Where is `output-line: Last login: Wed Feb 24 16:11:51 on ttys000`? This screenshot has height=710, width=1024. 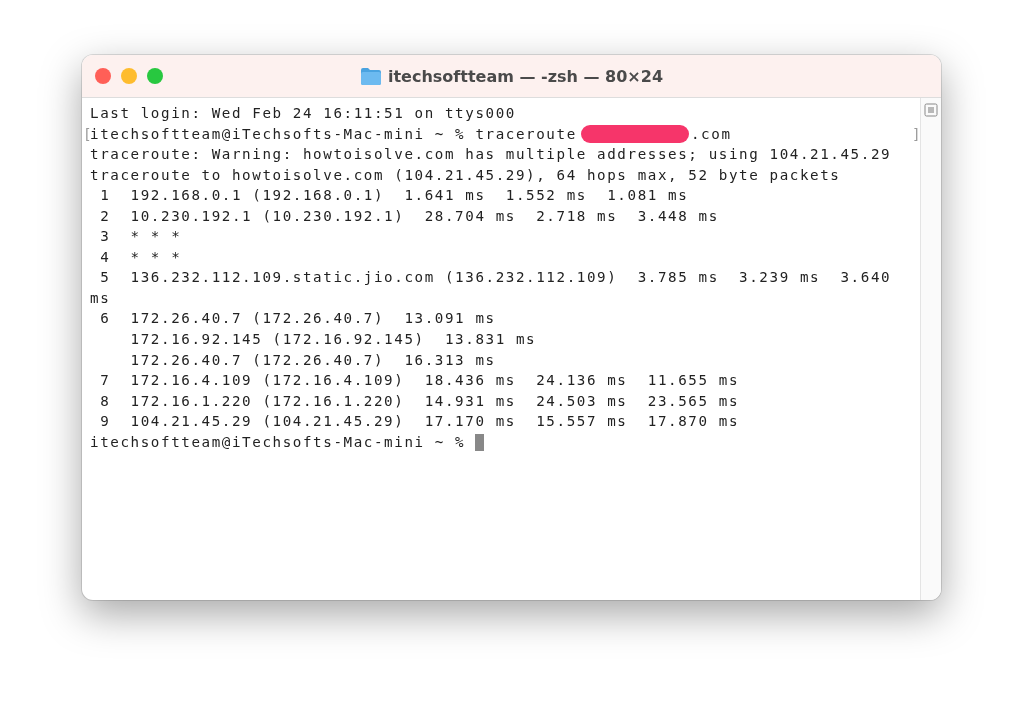
output-line: Last login: Wed Feb 24 16:11:51 on ttys000 is located at coordinates (303, 113).